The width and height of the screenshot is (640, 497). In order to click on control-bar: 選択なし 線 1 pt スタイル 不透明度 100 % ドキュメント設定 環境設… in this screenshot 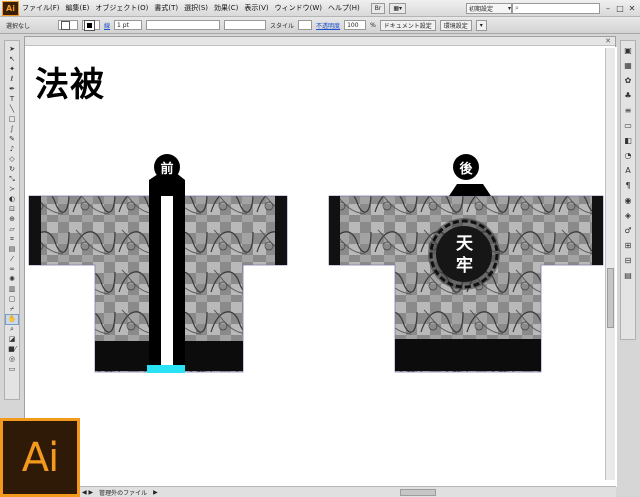, I will do `click(320, 25)`.